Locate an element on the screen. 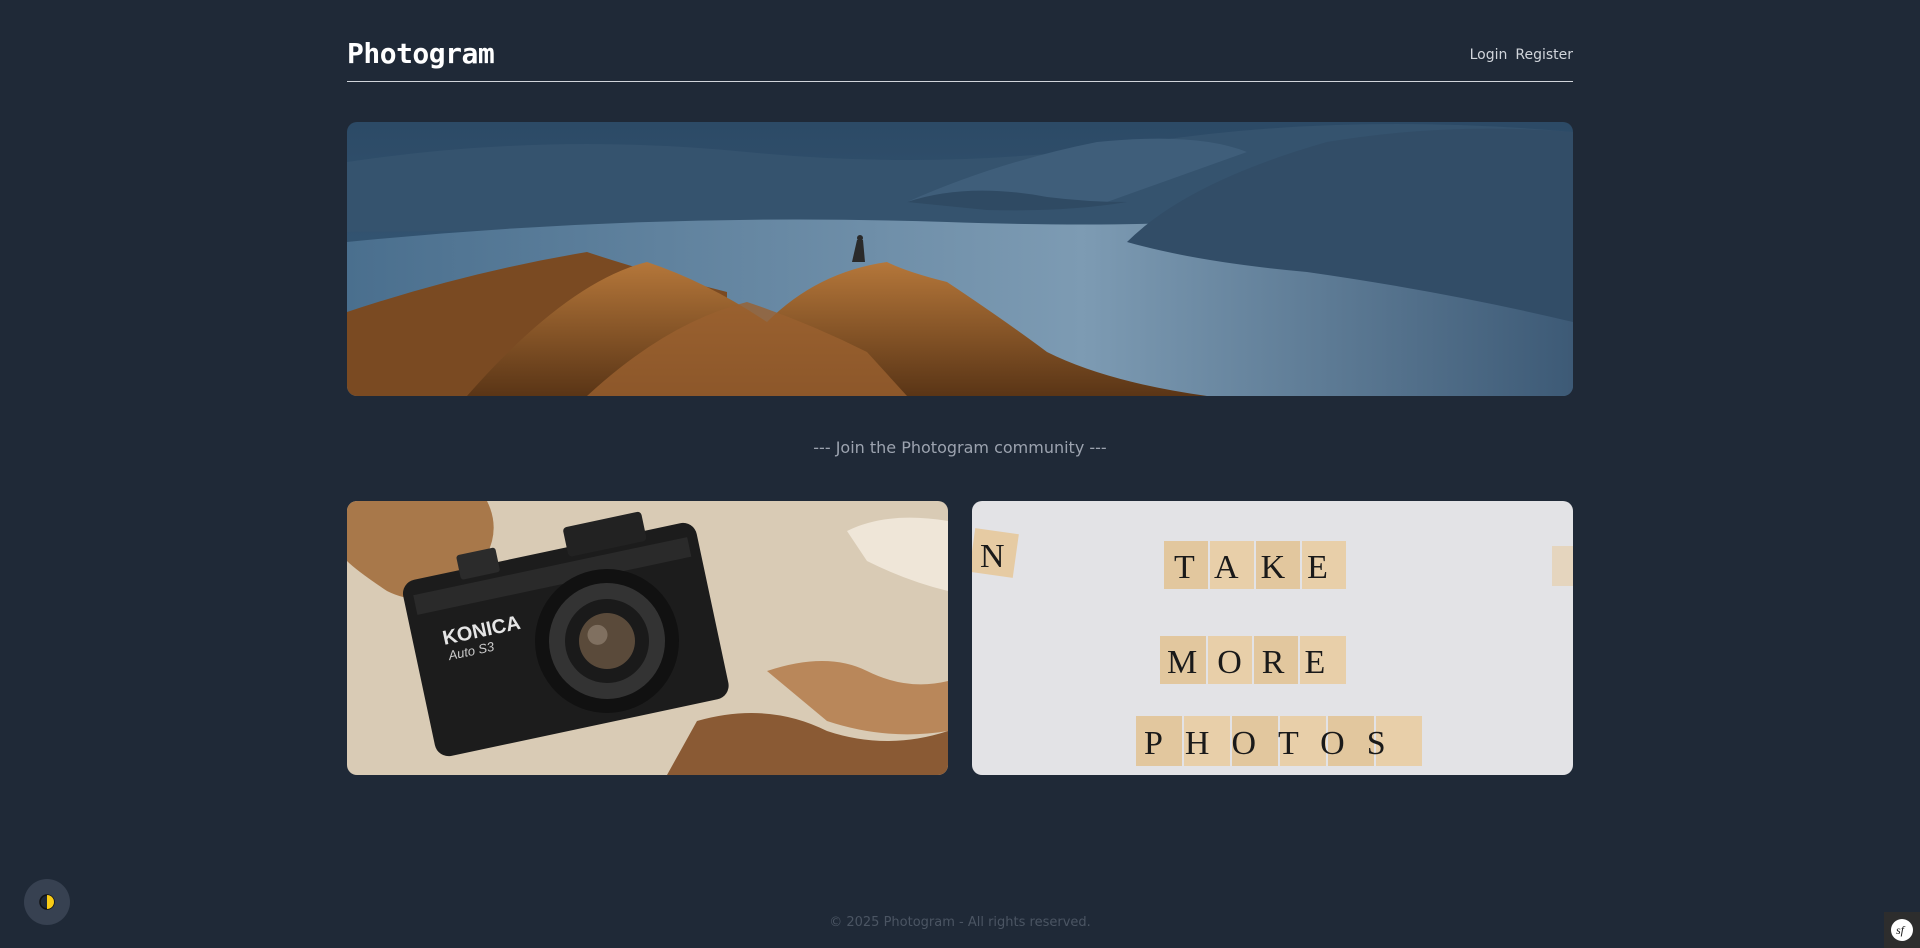 Image resolution: width=1920 pixels, height=948 pixels. site-footer: © 2025 Photogram - All rights reserved. is located at coordinates (960, 922).